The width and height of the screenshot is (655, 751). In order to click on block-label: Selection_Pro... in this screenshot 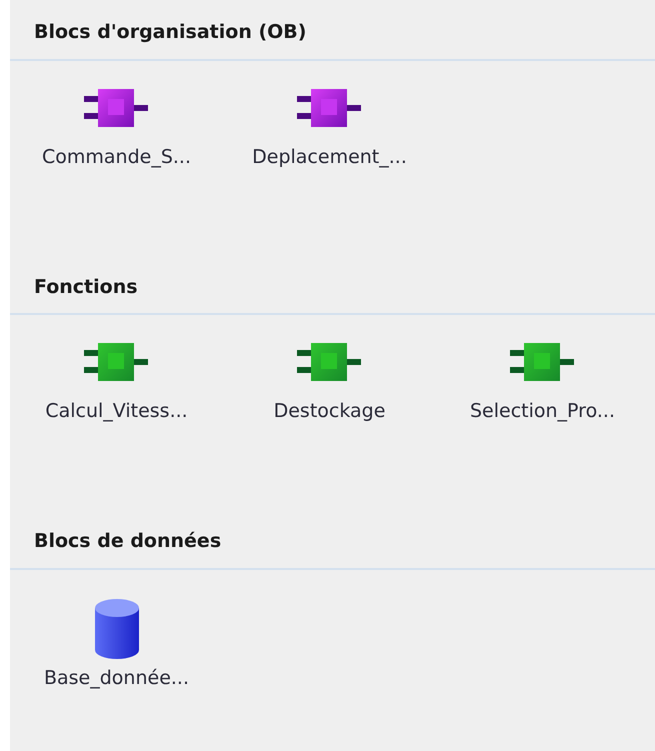, I will do `click(542, 411)`.